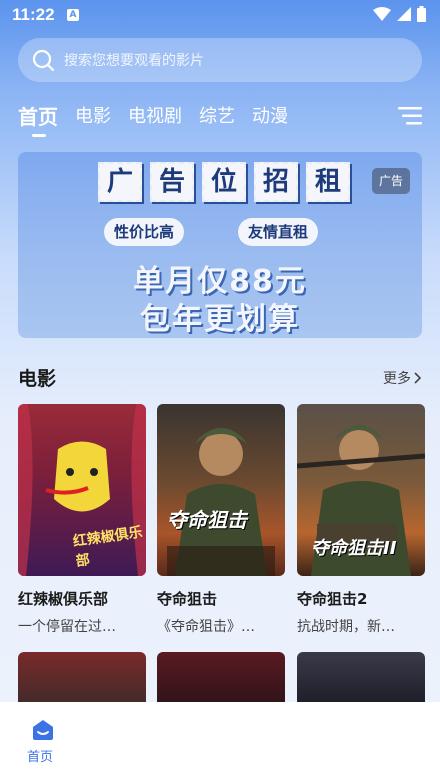 This screenshot has width=440, height=770. I want to click on wifi-icon, so click(382, 14).